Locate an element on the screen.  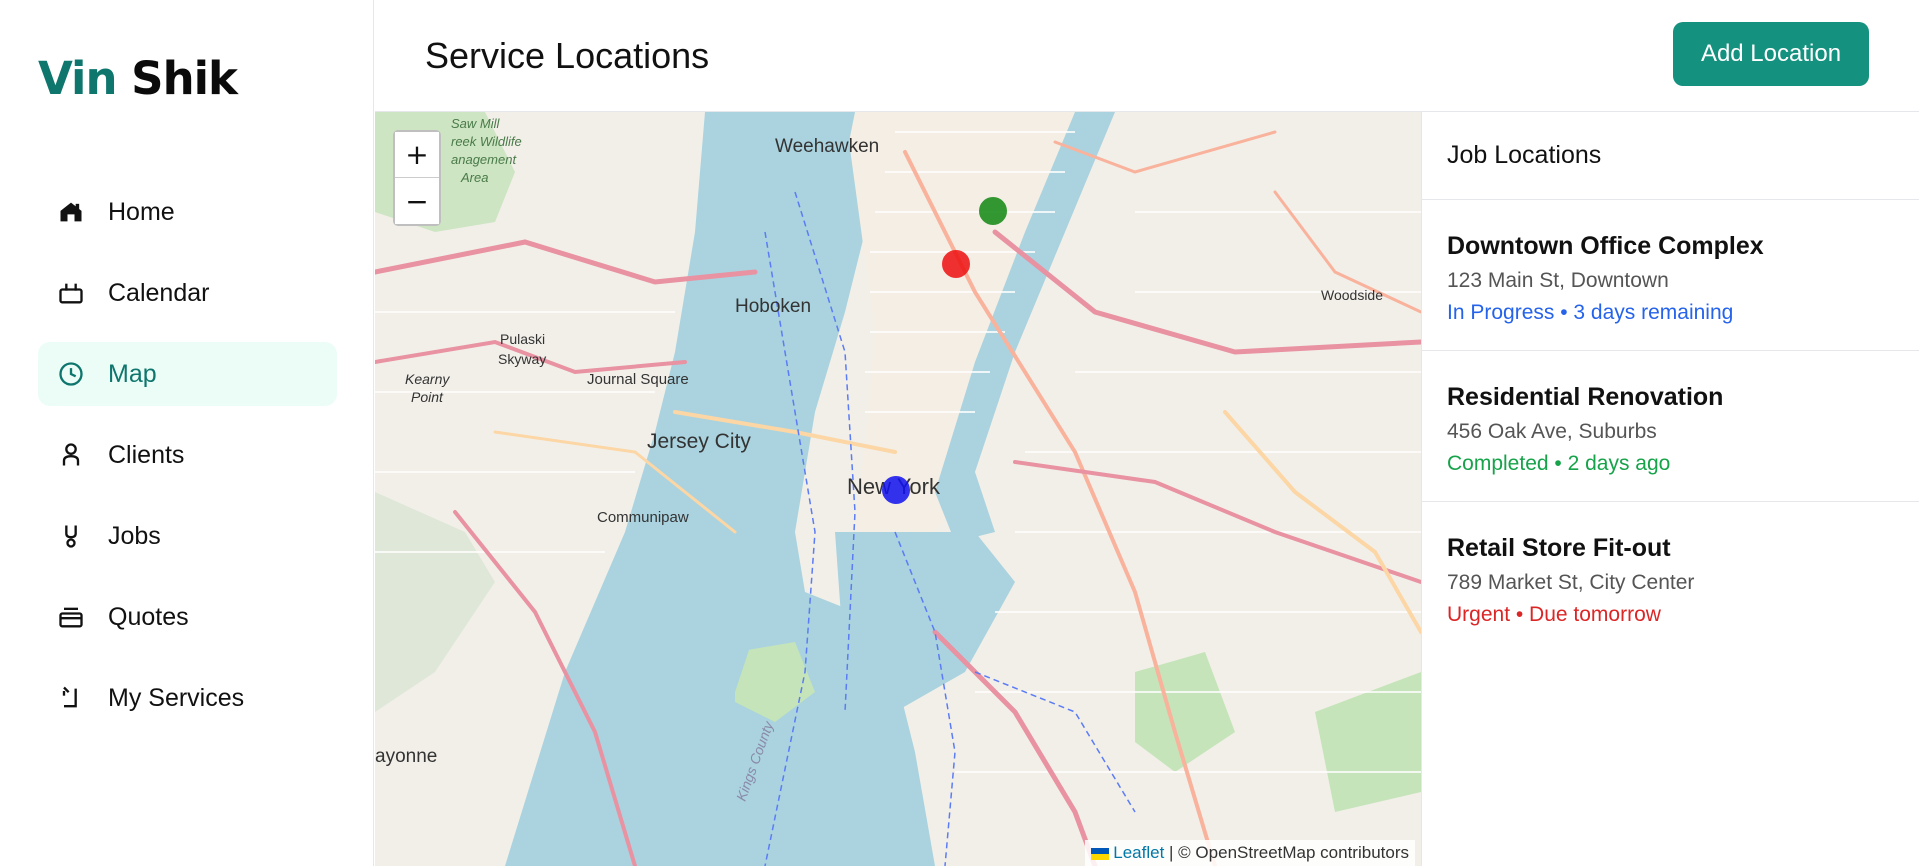
zoom-out-button: − is located at coordinates (417, 201).